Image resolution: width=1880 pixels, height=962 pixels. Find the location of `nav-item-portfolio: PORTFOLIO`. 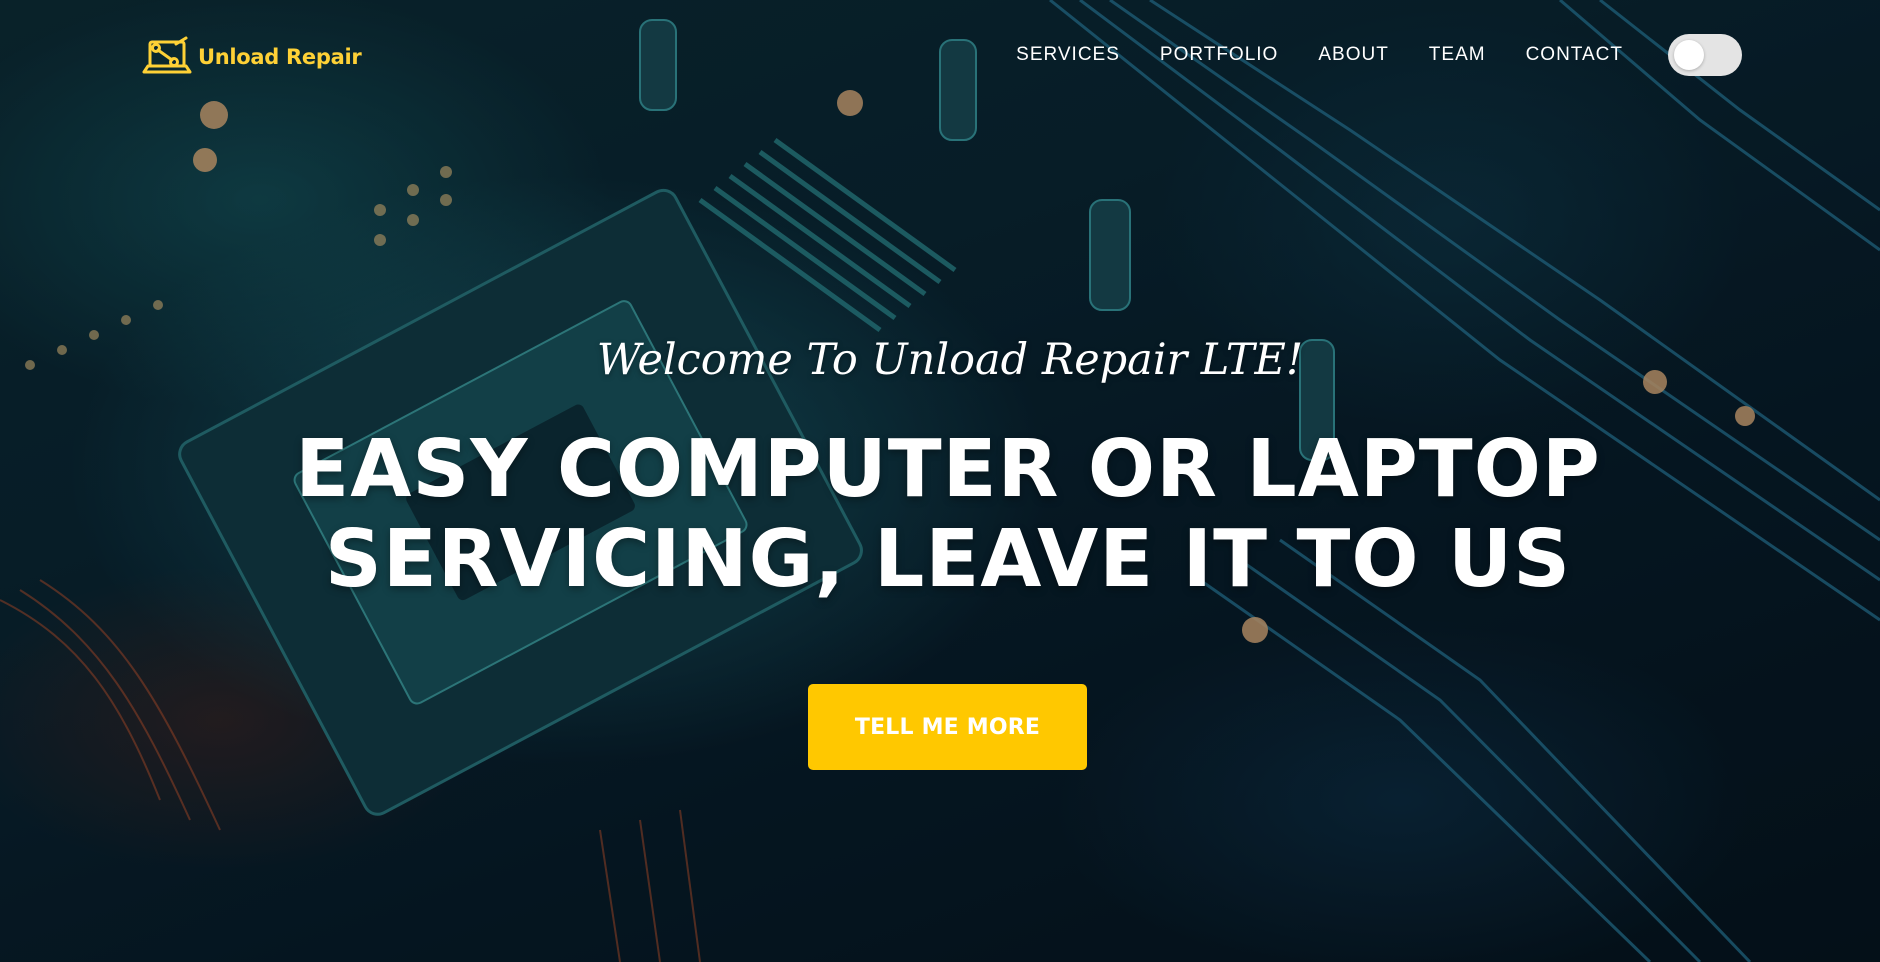

nav-item-portfolio: PORTFOLIO is located at coordinates (1219, 55).